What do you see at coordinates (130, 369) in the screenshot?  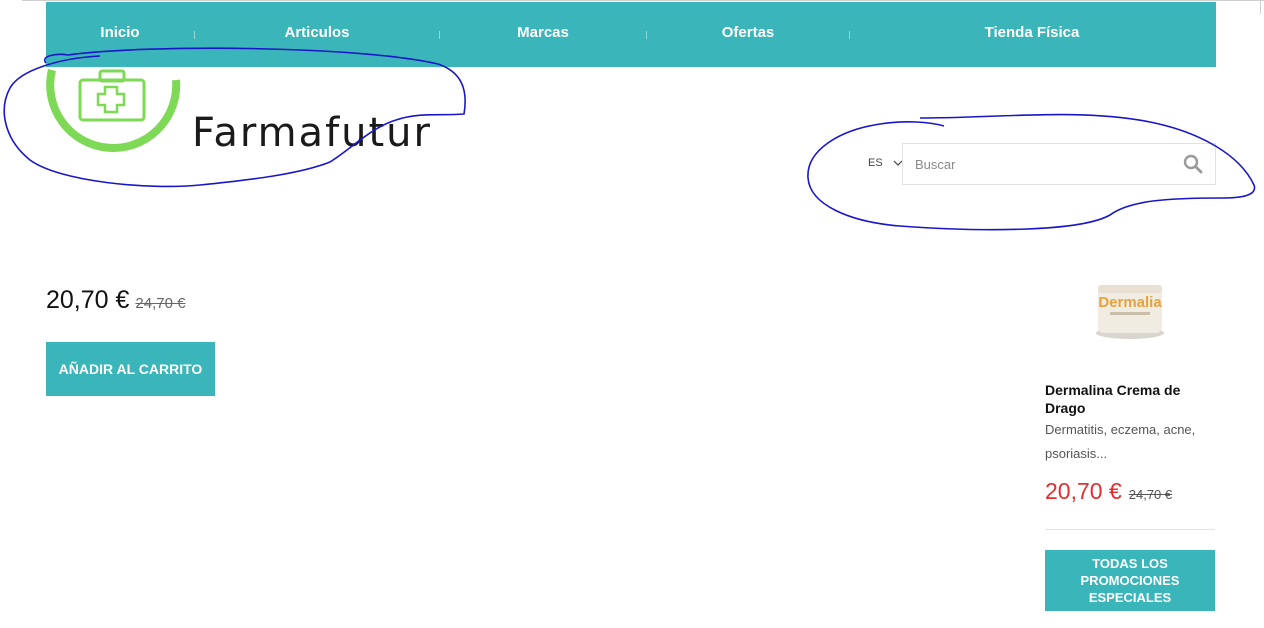 I see `add-to-cart-button: AÑADIR AL CARRITO` at bounding box center [130, 369].